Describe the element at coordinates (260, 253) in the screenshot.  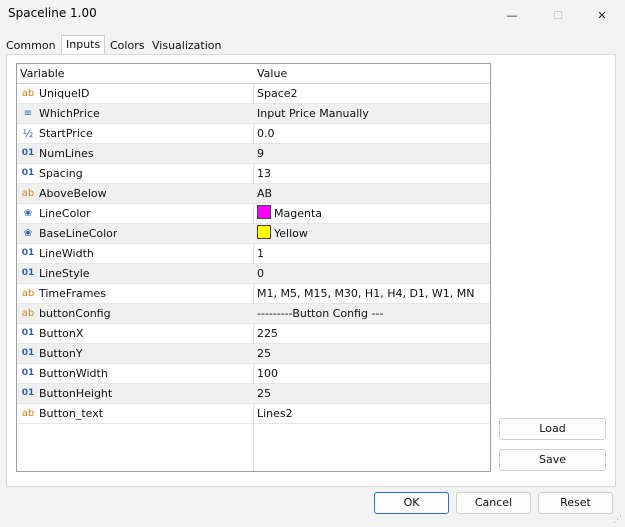
I see `variable-value-text: 1` at that location.